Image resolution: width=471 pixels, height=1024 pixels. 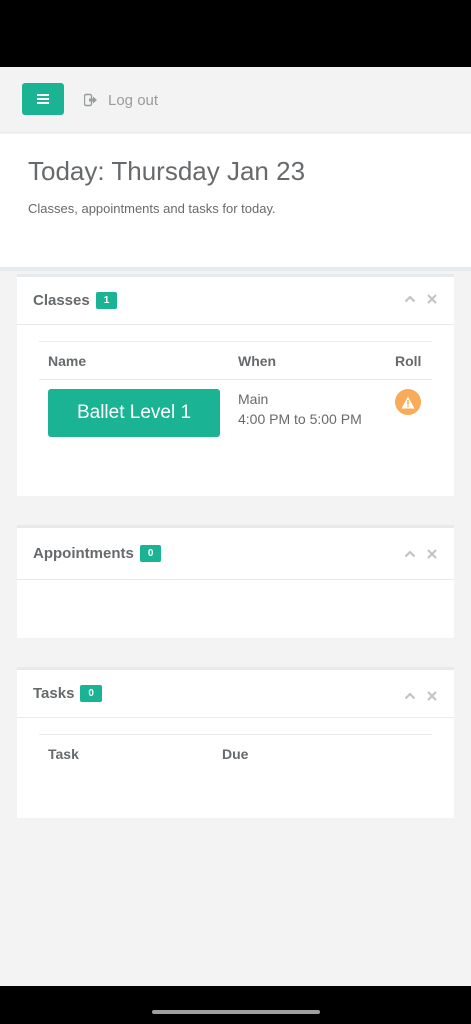 What do you see at coordinates (235, 100) in the screenshot?
I see `top-navbar: Log out` at bounding box center [235, 100].